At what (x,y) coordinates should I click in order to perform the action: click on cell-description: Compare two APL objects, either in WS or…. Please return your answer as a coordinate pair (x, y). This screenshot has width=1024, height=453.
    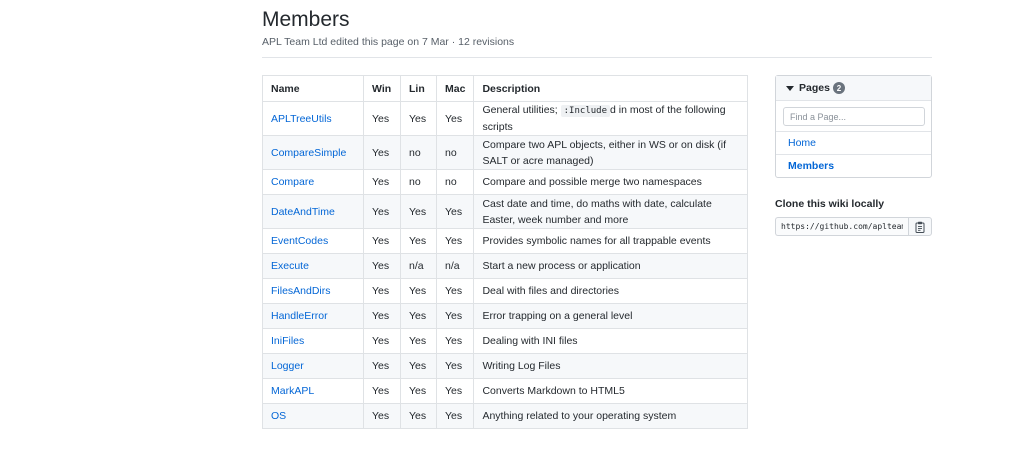
    Looking at the image, I should click on (610, 152).